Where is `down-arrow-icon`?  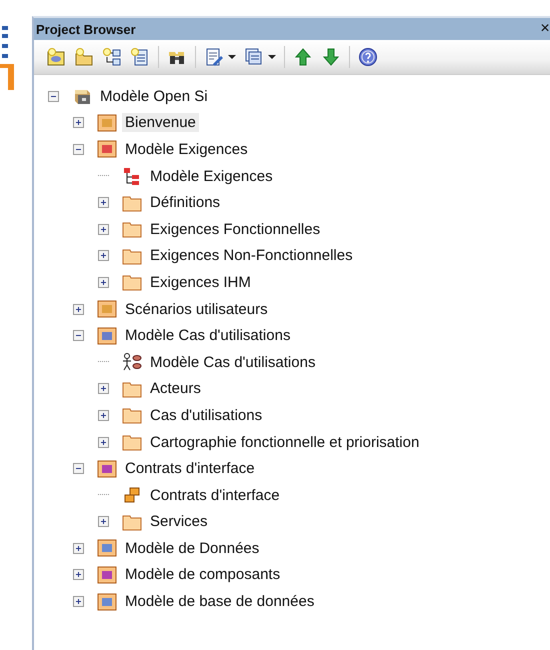
down-arrow-icon is located at coordinates (331, 57).